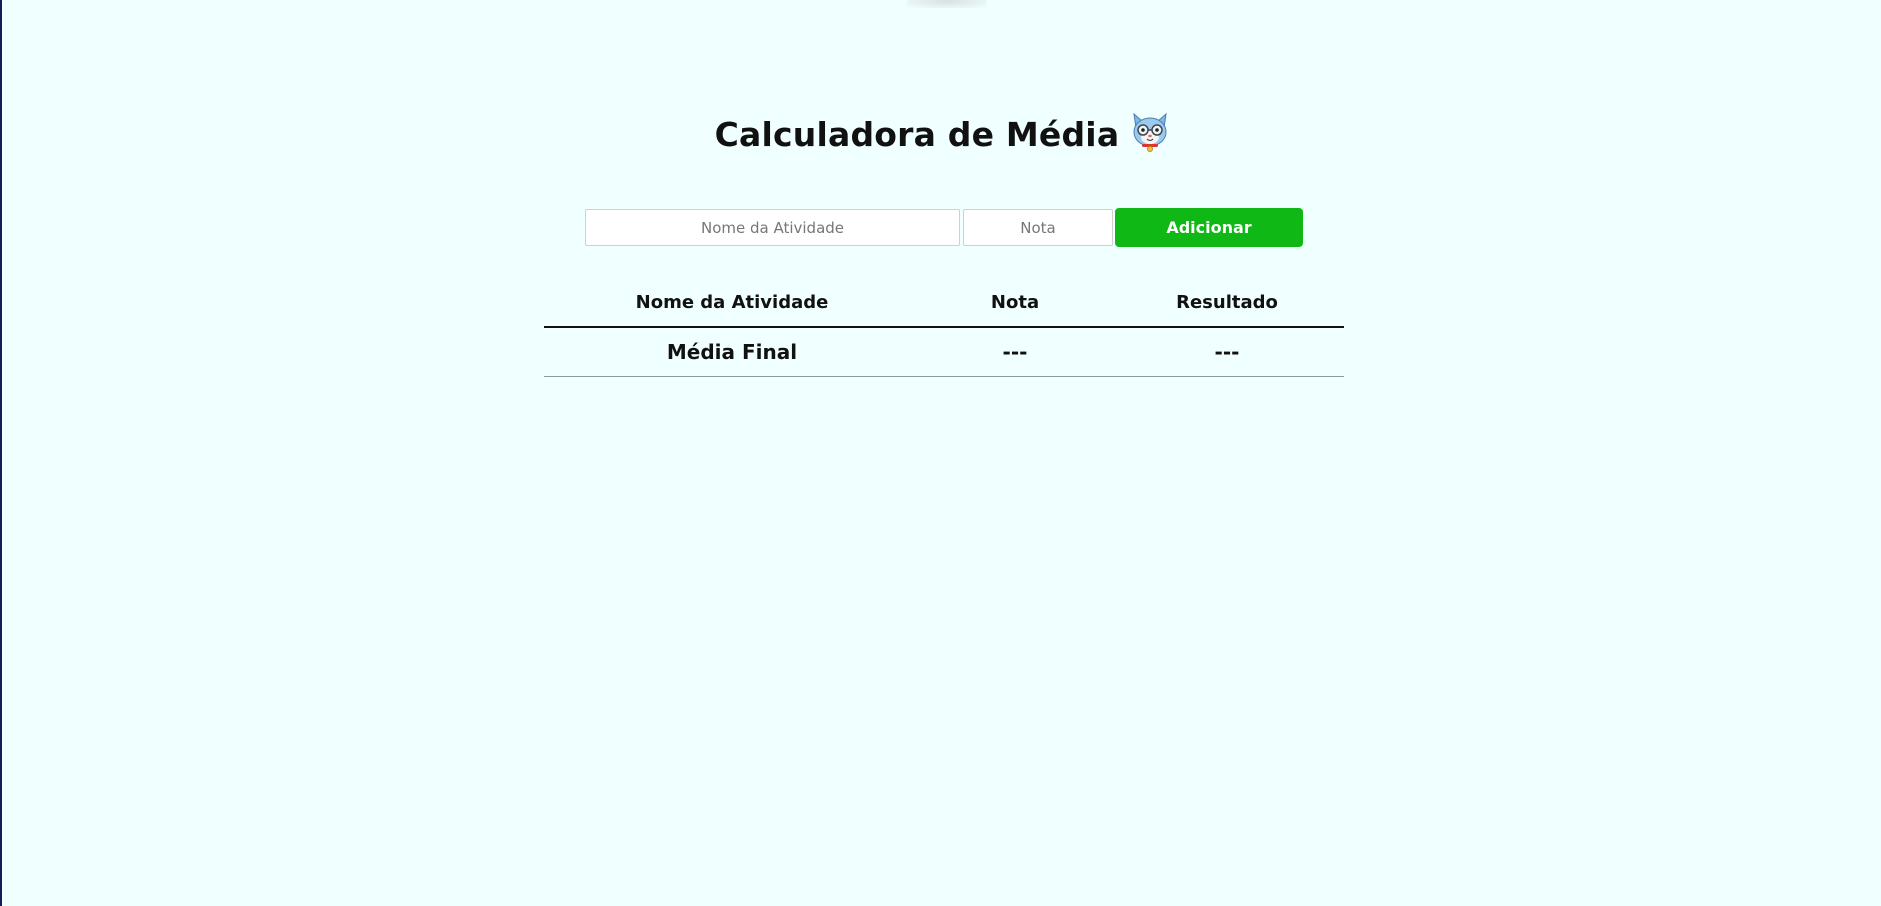 Image resolution: width=1881 pixels, height=906 pixels. What do you see at coordinates (732, 352) in the screenshot?
I see `final-average-label: Média Final` at bounding box center [732, 352].